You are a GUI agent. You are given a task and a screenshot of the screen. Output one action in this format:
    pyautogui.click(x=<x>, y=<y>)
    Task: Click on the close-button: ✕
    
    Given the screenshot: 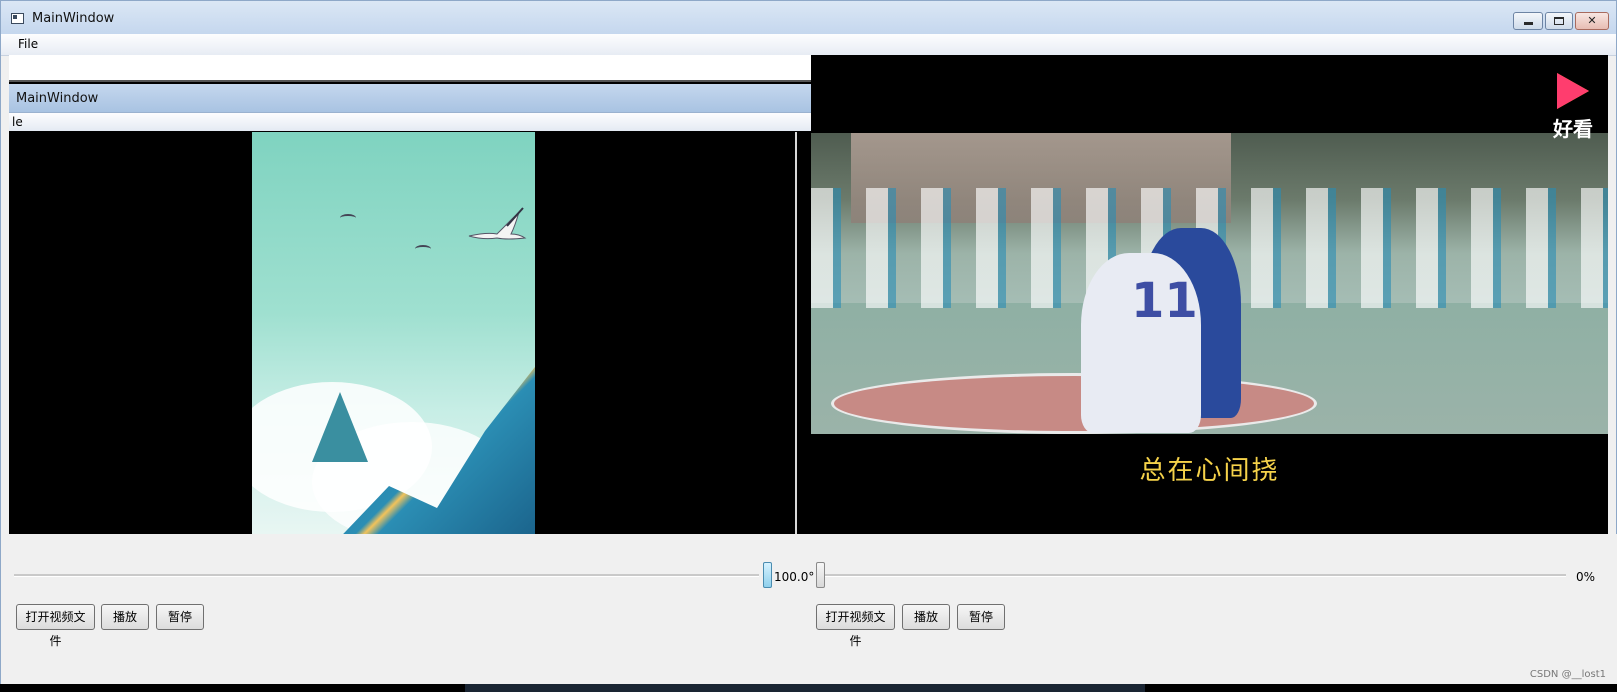 What is the action you would take?
    pyautogui.click(x=1592, y=21)
    